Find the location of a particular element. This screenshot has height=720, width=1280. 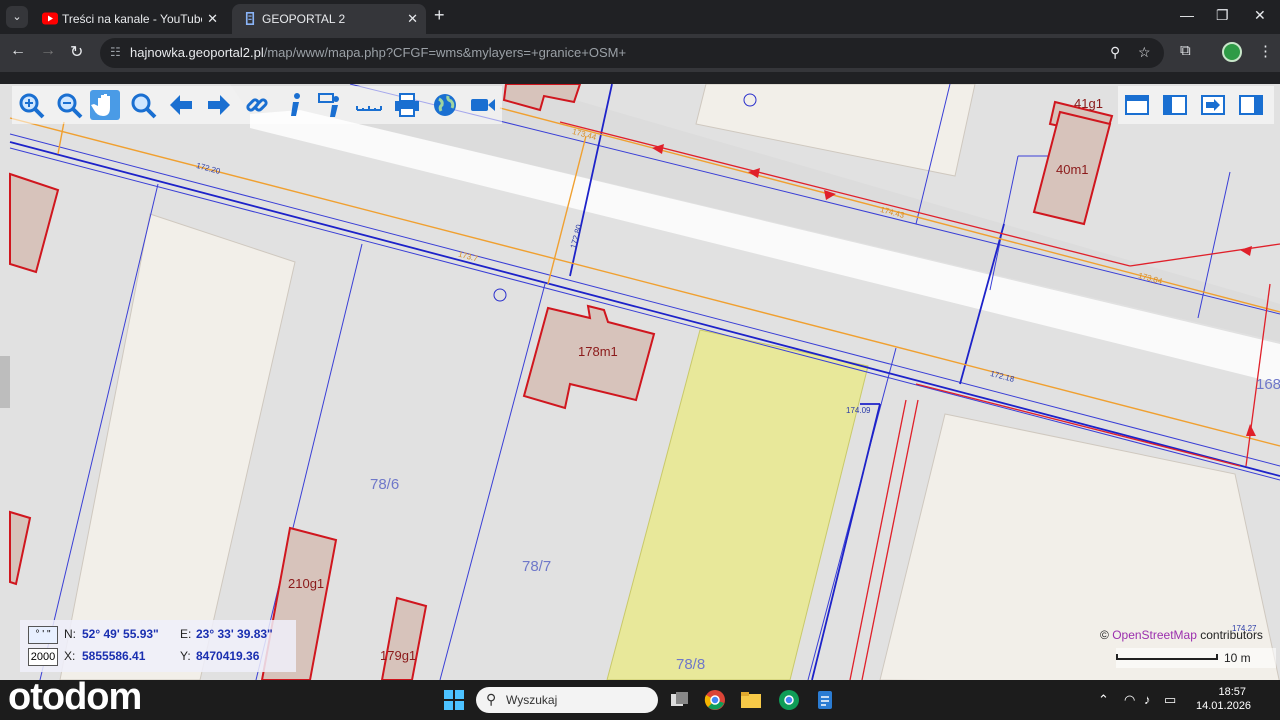

layout-right-icon is located at coordinates (1251, 105).